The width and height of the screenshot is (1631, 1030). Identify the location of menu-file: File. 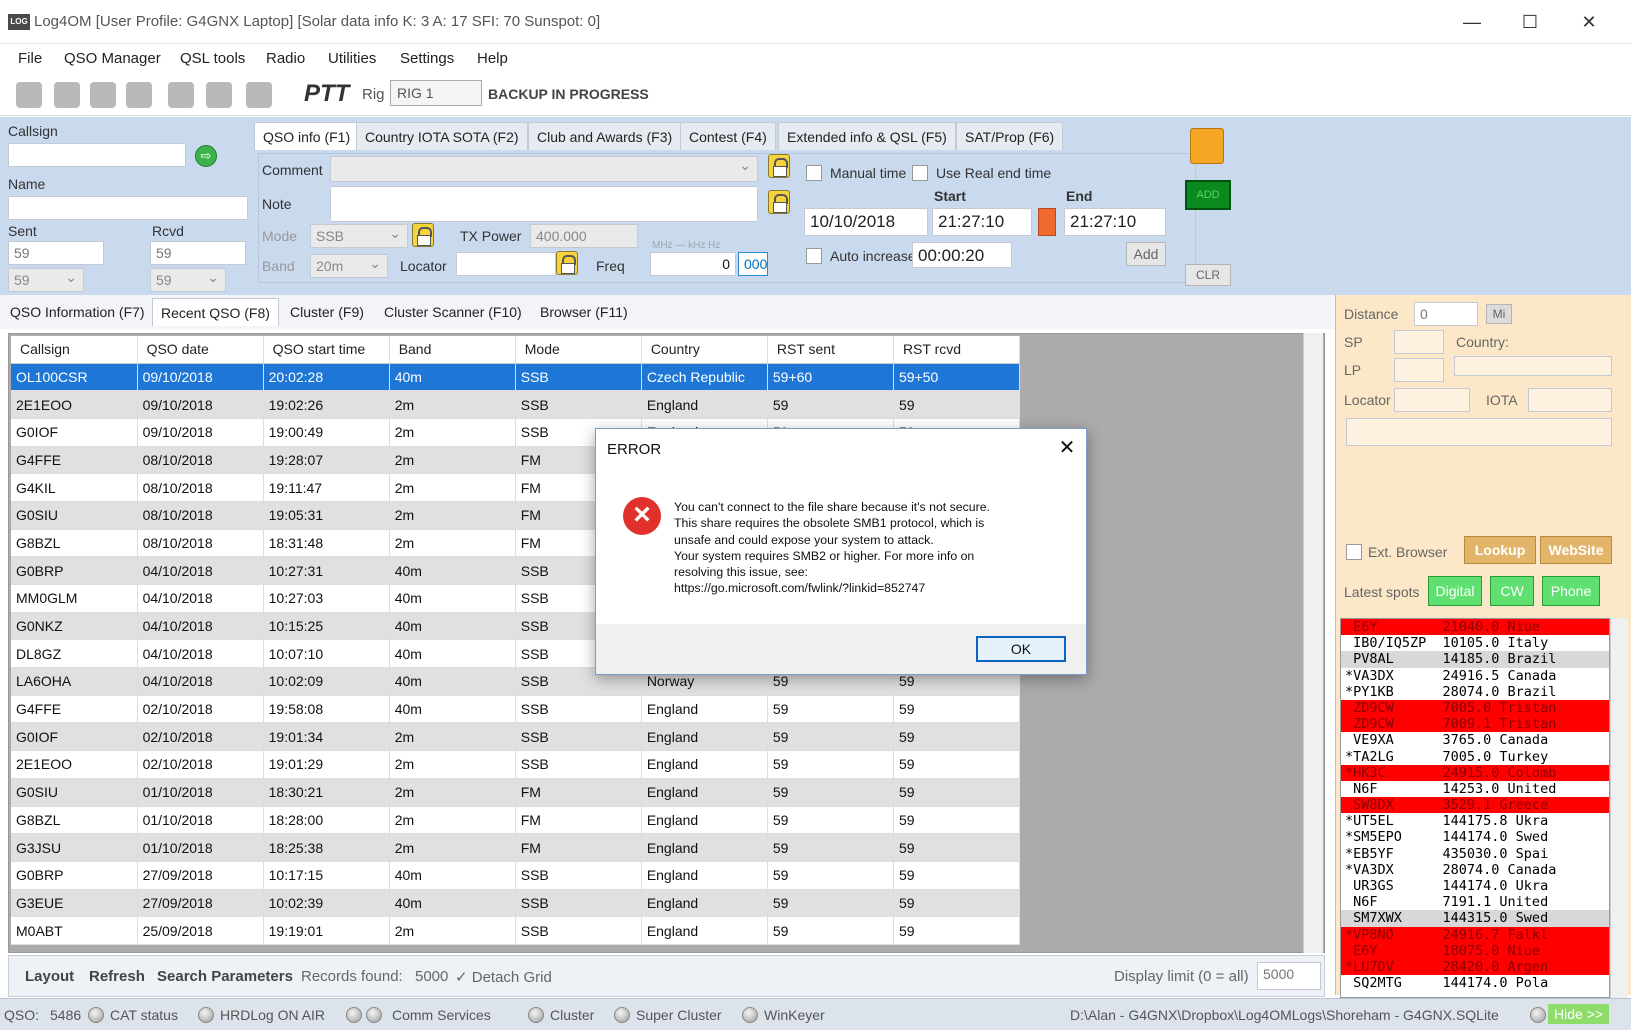
(30, 58).